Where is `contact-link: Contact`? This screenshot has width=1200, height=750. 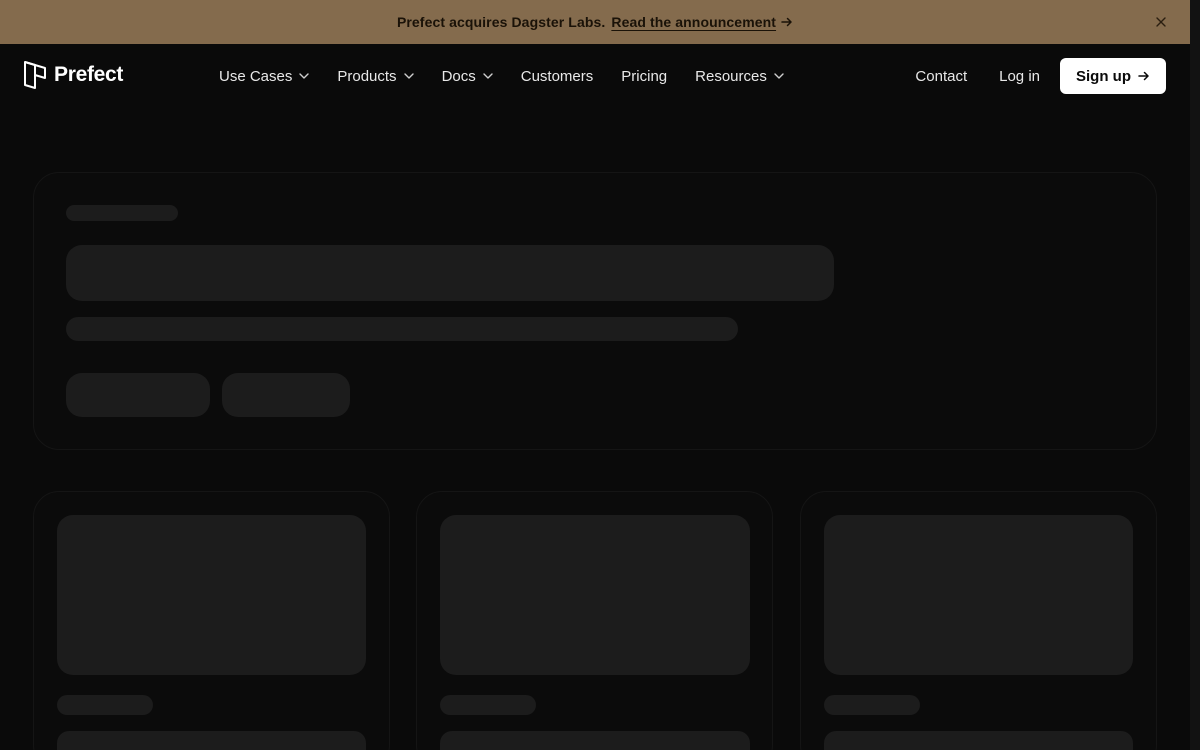
contact-link: Contact is located at coordinates (941, 76).